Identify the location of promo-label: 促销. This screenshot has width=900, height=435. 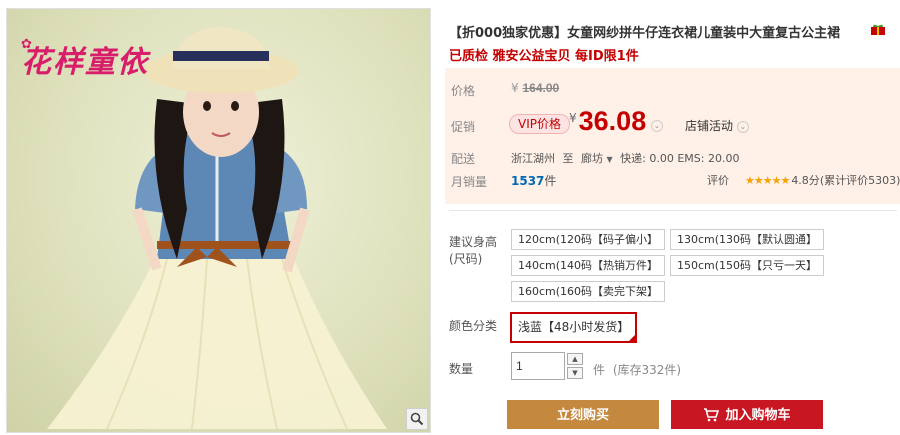
(463, 127).